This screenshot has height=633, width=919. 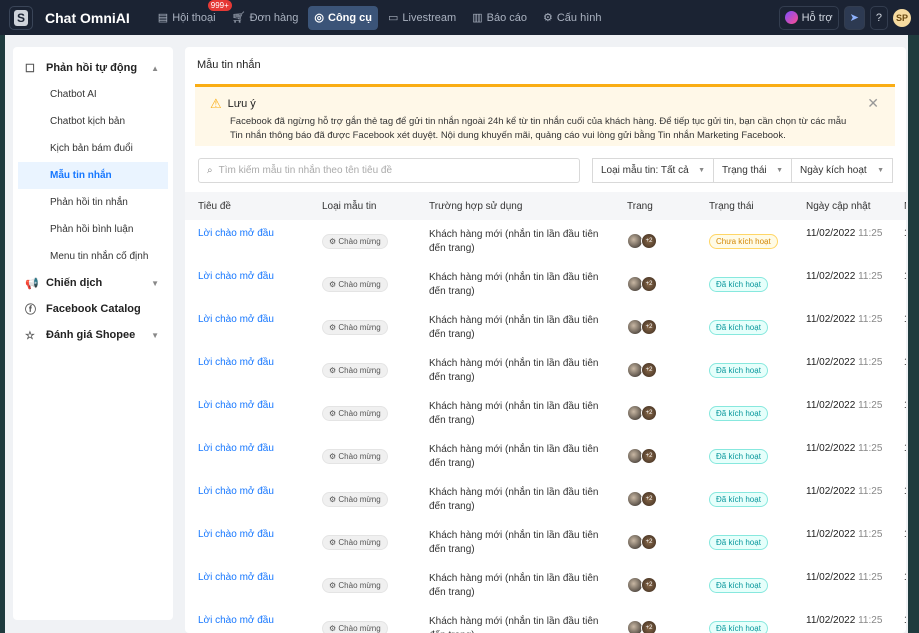 What do you see at coordinates (389, 170) in the screenshot?
I see `search-input: ⌕ Tìm kiếm mẫu tin nhắn theo tên tiêu đề` at bounding box center [389, 170].